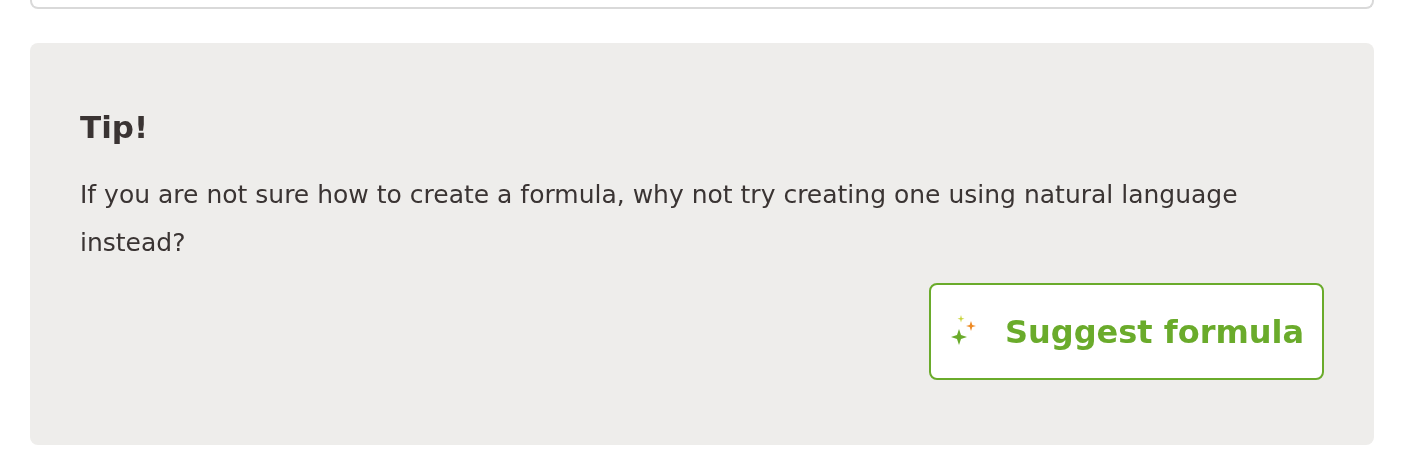 This screenshot has height=466, width=1404. What do you see at coordinates (115, 127) in the screenshot?
I see `tip-title: Tip!` at bounding box center [115, 127].